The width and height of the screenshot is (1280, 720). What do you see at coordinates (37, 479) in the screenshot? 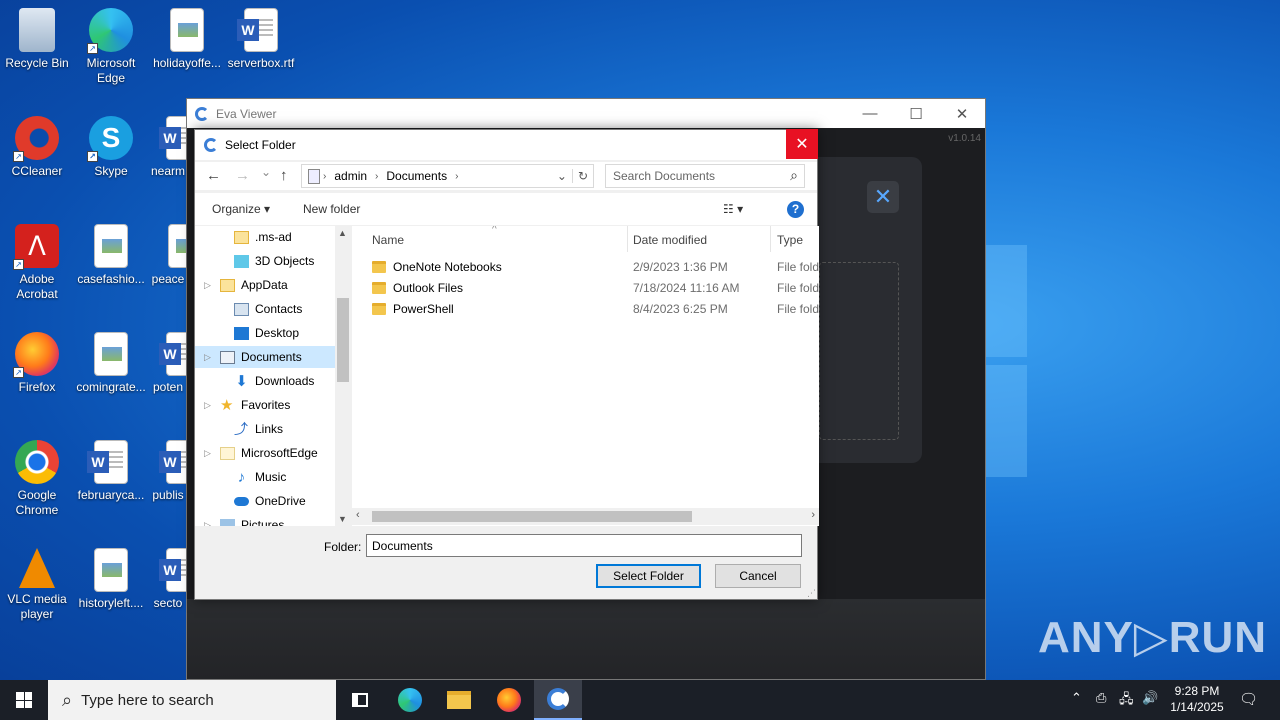
I see `desktop-icon-google-chrome: Google Chrome` at bounding box center [37, 479].